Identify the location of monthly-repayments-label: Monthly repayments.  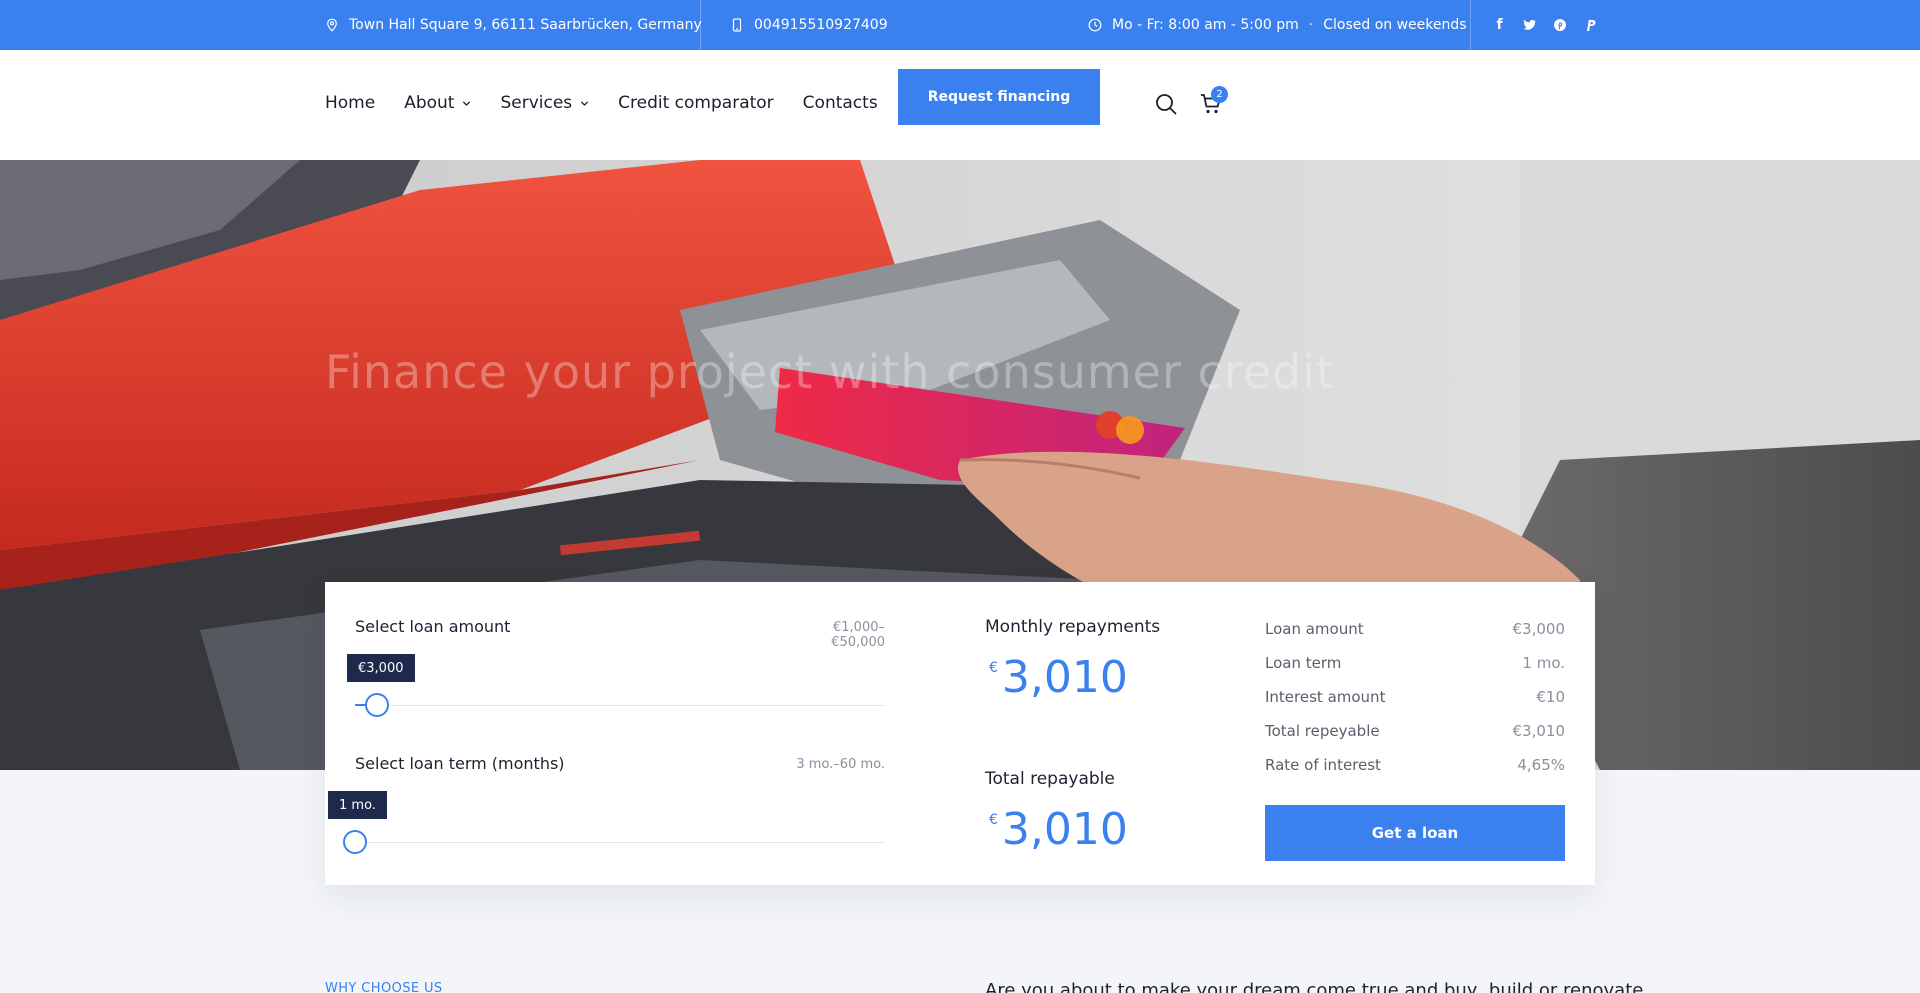
(1073, 627).